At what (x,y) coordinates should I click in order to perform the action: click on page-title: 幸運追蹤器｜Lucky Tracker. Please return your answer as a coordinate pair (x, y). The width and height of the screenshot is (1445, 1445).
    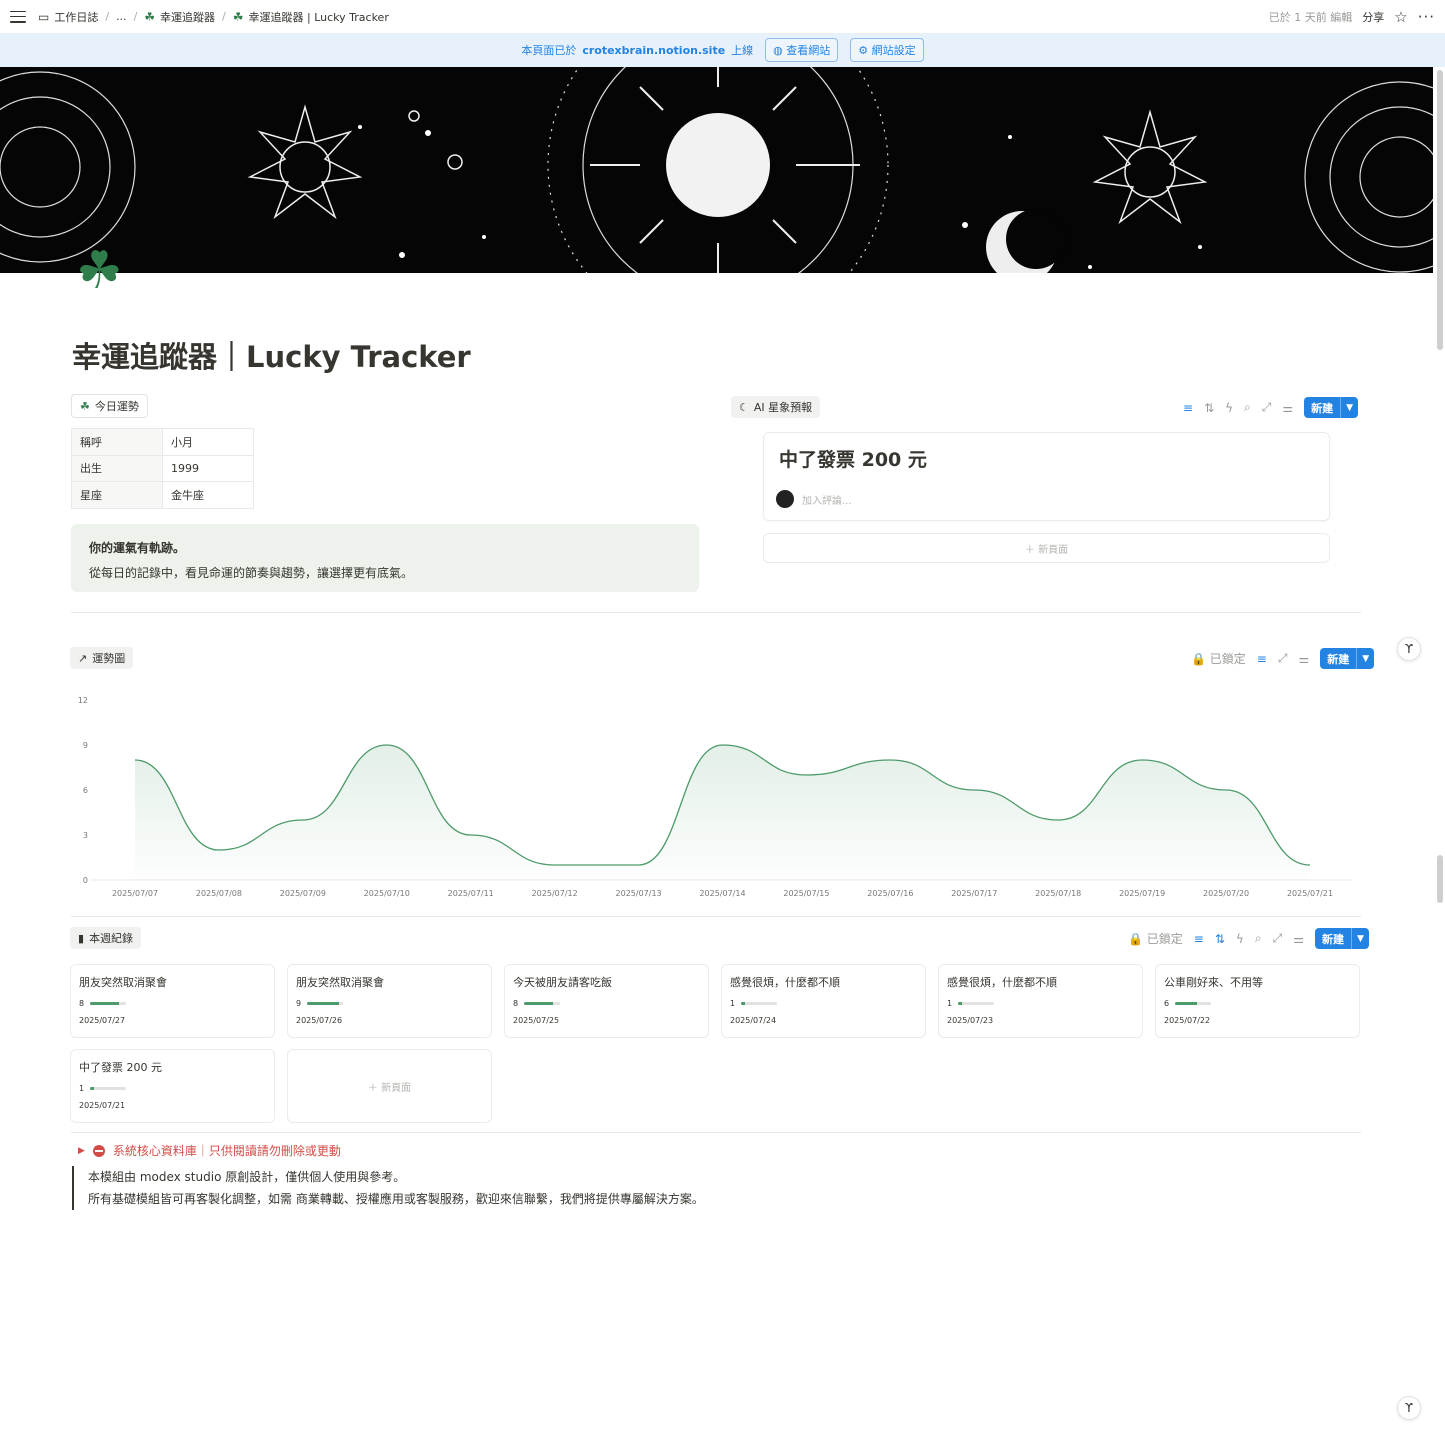
    Looking at the image, I should click on (271, 355).